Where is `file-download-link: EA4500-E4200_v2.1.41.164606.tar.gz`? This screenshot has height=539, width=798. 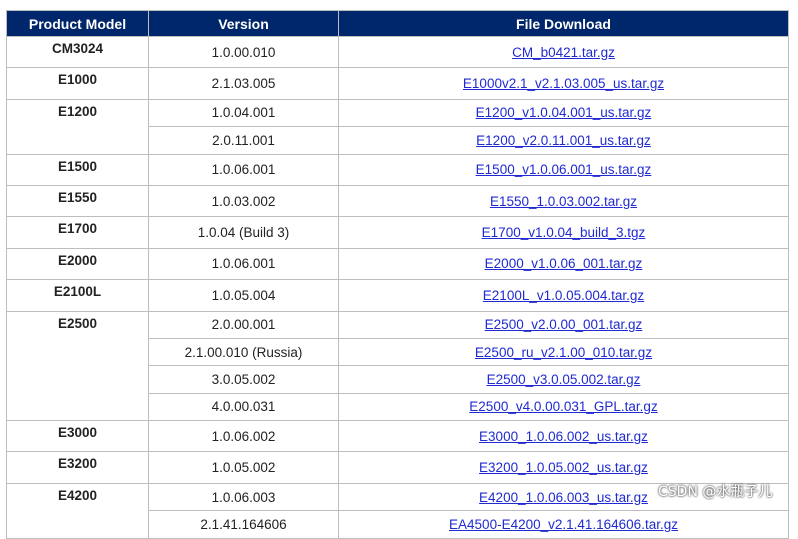 file-download-link: EA4500-E4200_v2.1.41.164606.tar.gz is located at coordinates (563, 524).